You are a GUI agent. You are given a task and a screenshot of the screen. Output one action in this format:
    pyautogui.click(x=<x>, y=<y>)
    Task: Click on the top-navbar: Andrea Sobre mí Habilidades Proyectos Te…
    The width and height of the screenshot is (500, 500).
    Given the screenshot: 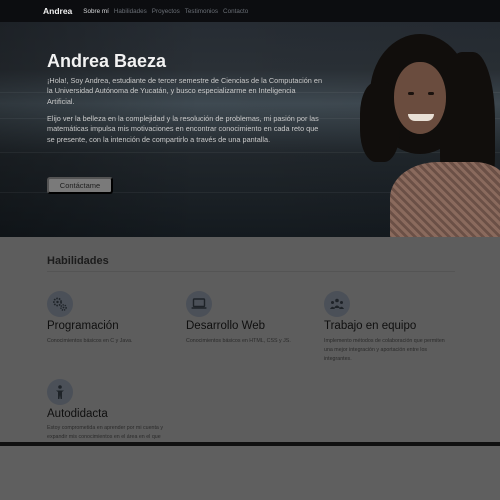 What is the action you would take?
    pyautogui.click(x=250, y=11)
    